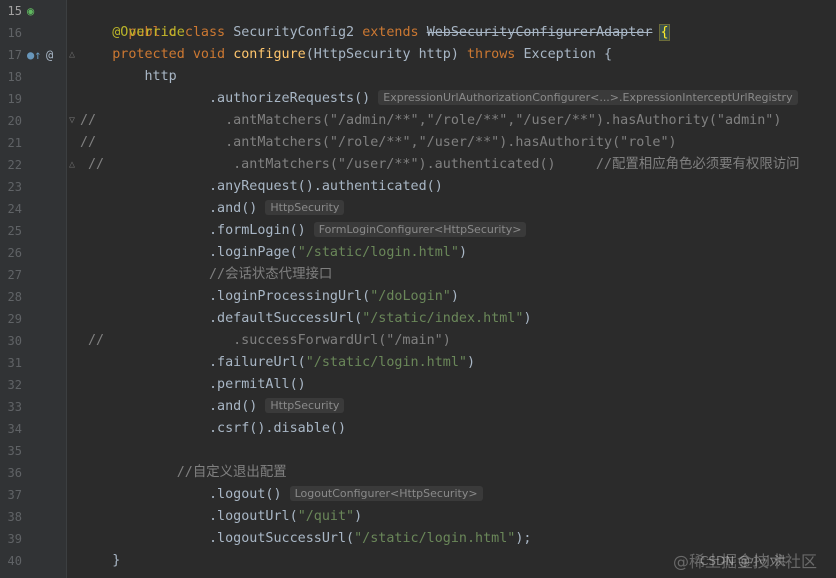 Image resolution: width=836 pixels, height=578 pixels. I want to click on code-line-24: 24 .and() HttpSecurity, so click(418, 209).